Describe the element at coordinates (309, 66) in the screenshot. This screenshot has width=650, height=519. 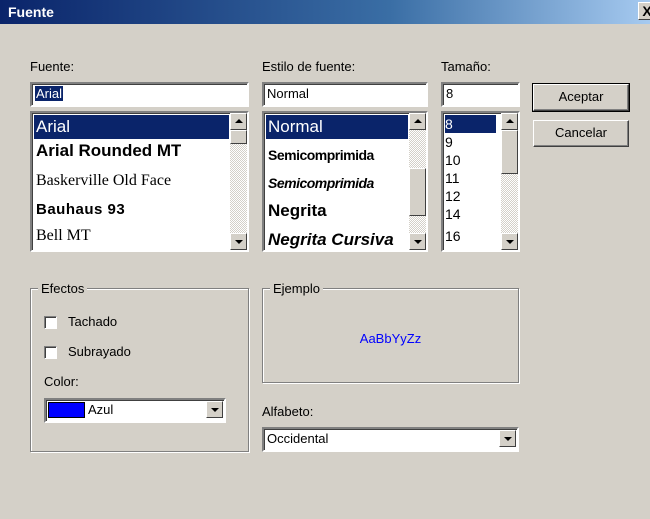
I see `style-label: Estilo de fuente:` at that location.